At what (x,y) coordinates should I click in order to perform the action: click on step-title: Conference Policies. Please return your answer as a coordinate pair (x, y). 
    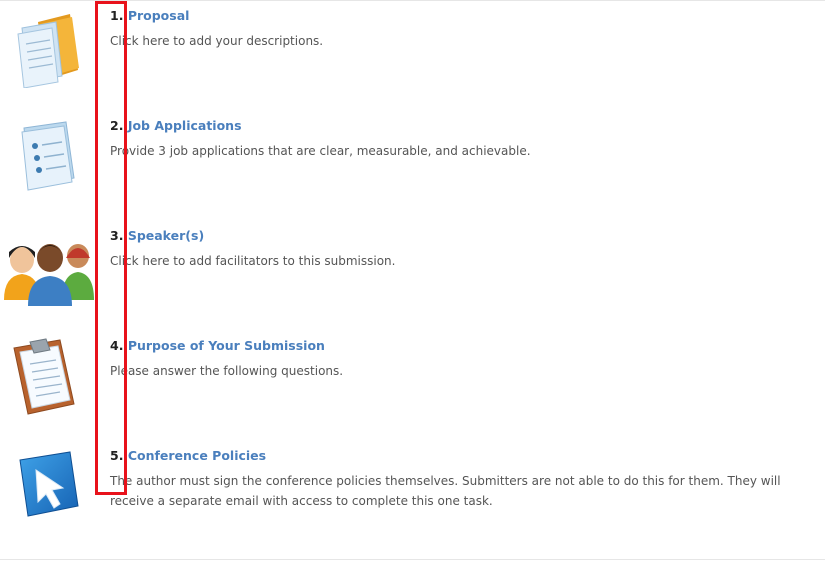
    Looking at the image, I should click on (197, 455).